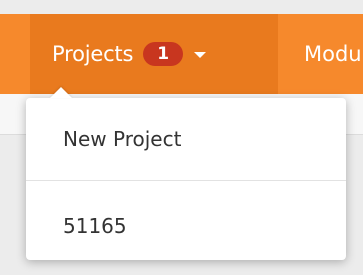  What do you see at coordinates (61, 92) in the screenshot?
I see `dropdown-pointer` at bounding box center [61, 92].